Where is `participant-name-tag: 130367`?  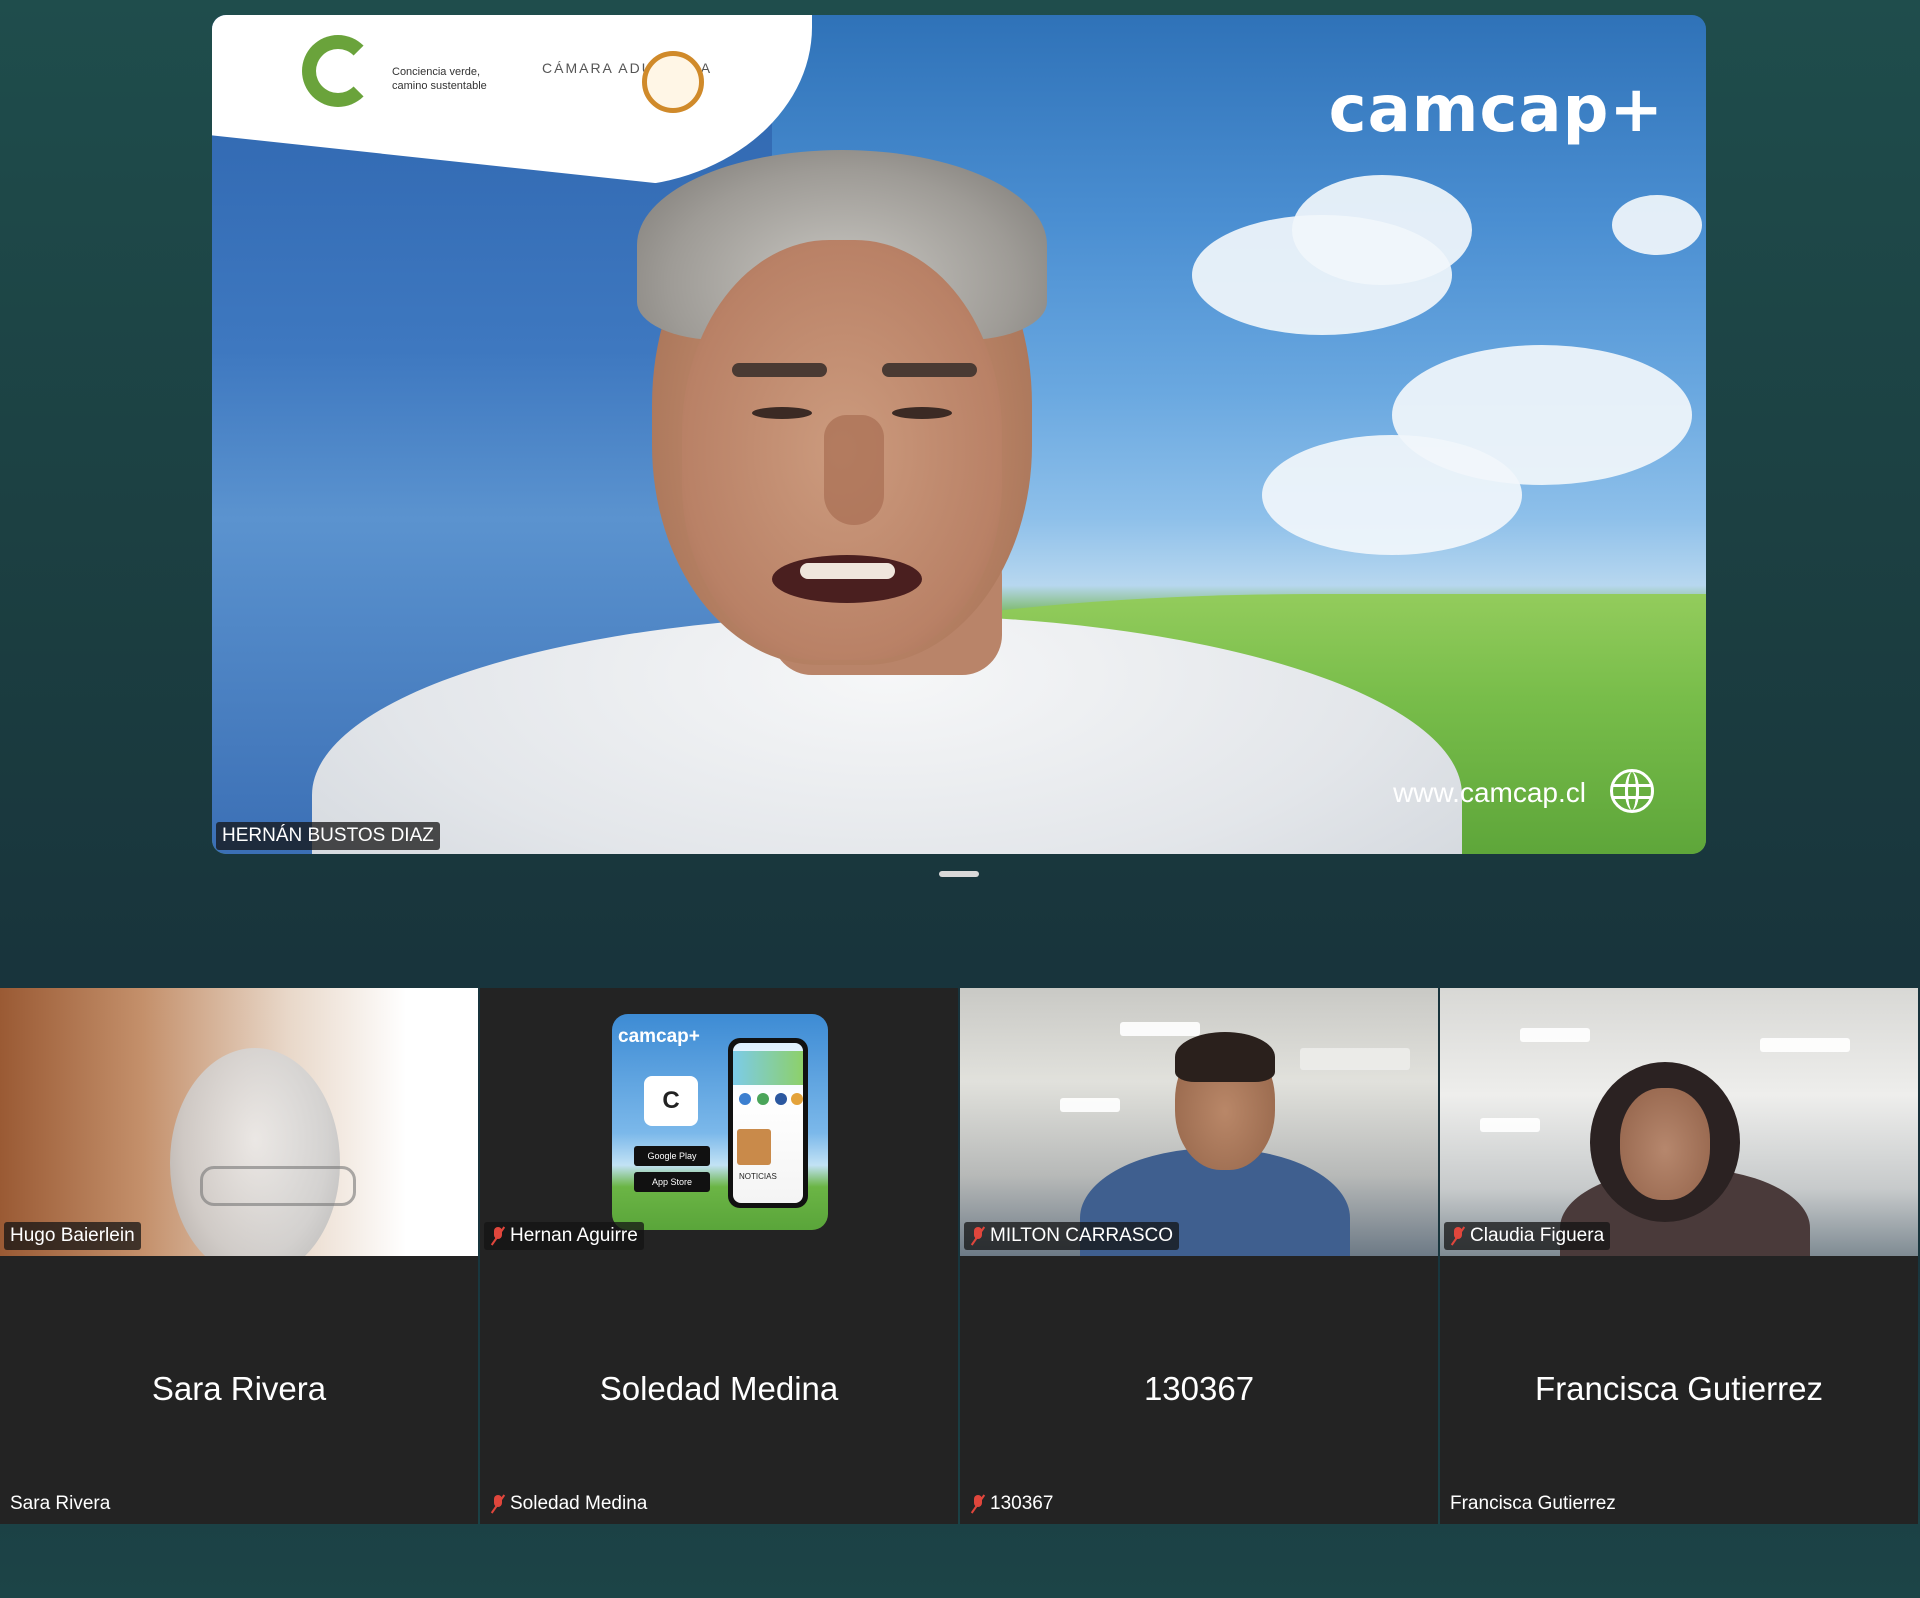
participant-name-tag: 130367 is located at coordinates (1011, 1504).